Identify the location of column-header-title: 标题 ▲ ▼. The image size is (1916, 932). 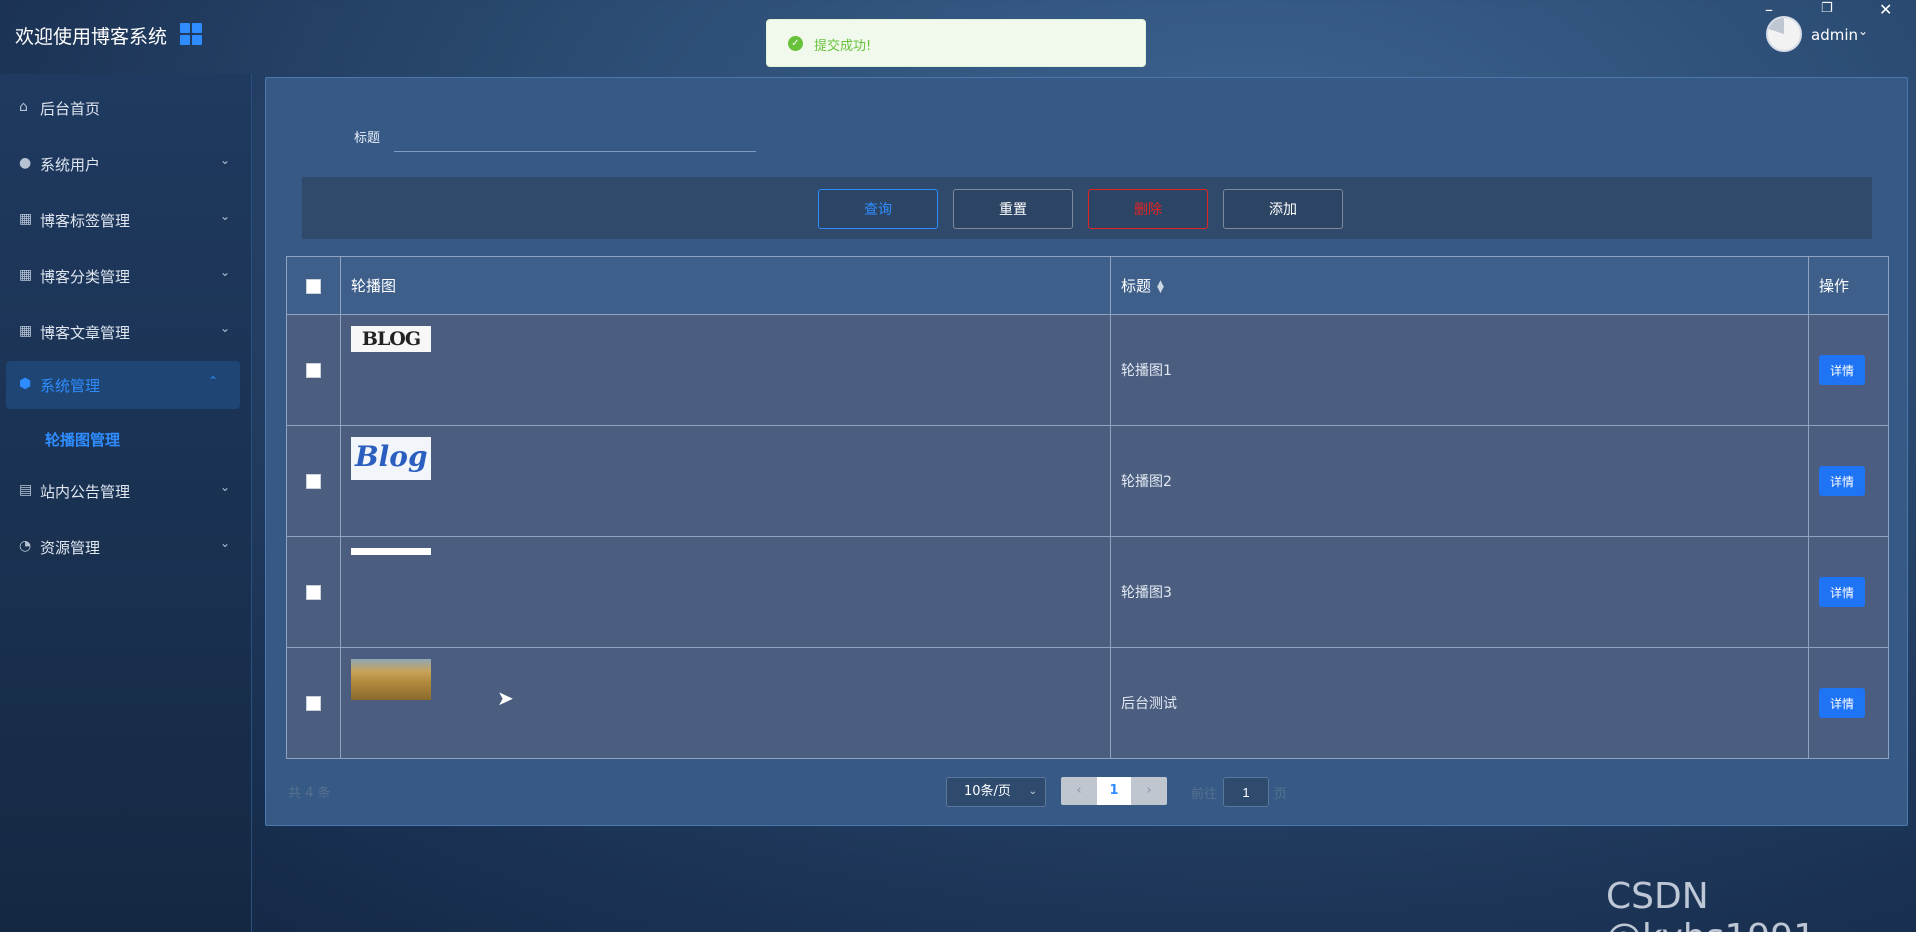
(1459, 285).